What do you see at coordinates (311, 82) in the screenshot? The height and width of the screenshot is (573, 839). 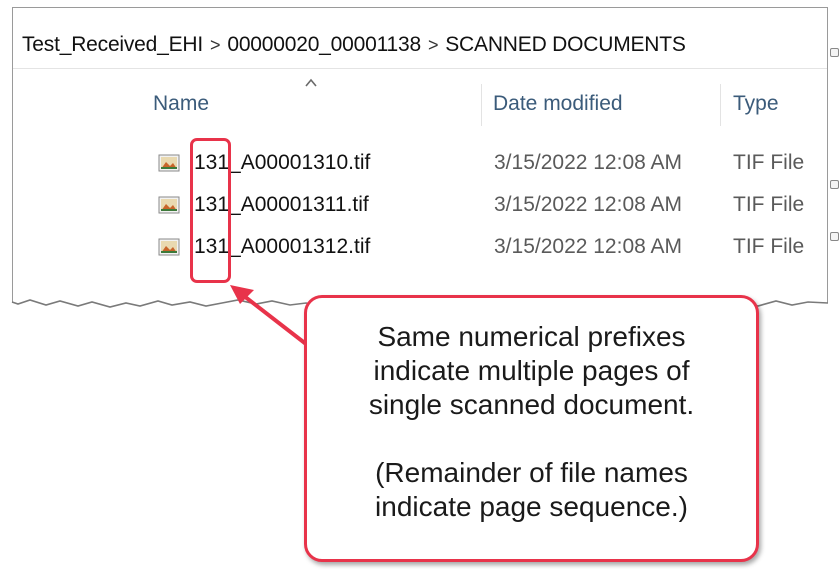 I see `caret-up-icon` at bounding box center [311, 82].